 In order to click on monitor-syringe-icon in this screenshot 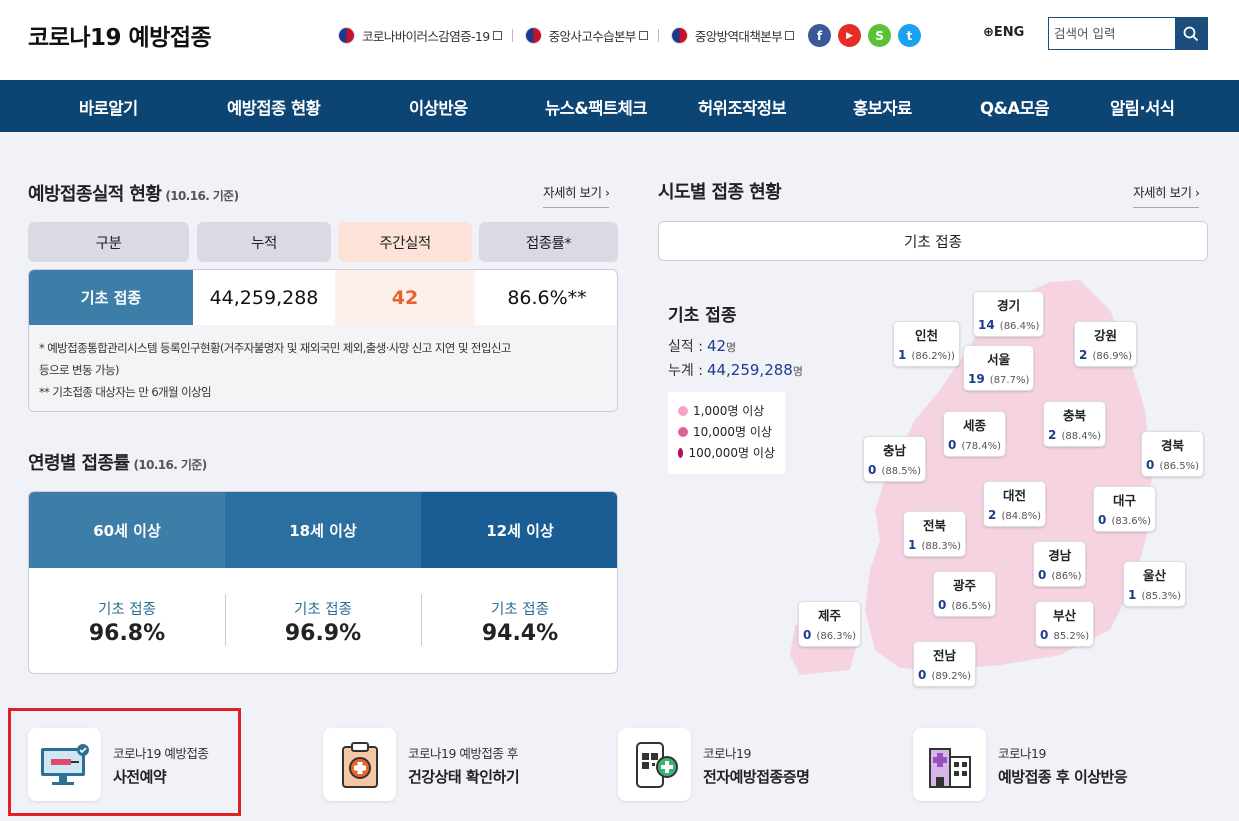, I will do `click(64, 764)`.